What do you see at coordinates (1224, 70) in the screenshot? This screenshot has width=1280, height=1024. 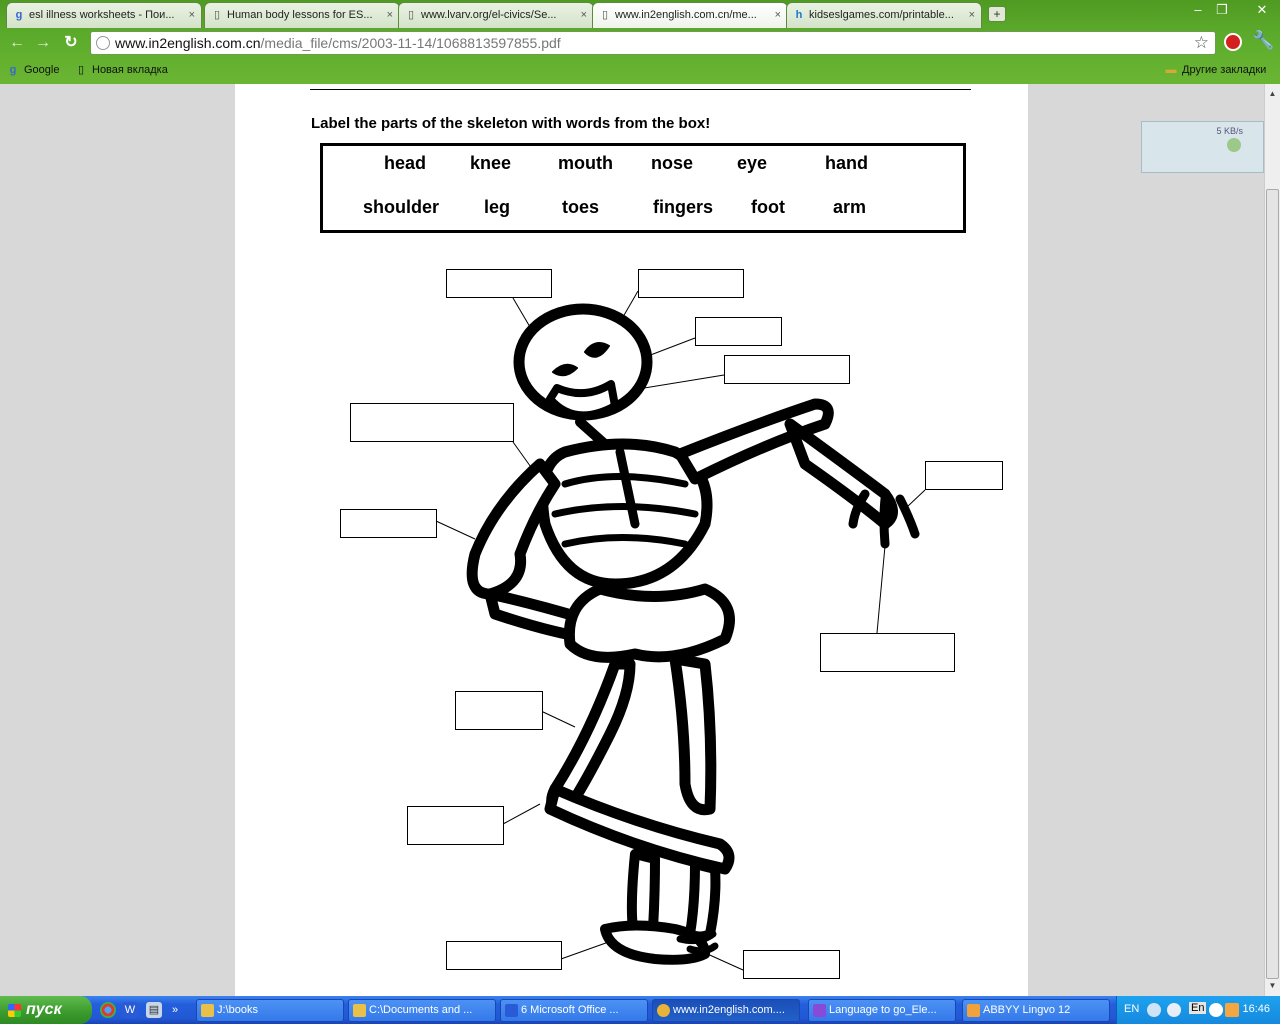 I see `other-bookmarks-label: Другие закладки` at bounding box center [1224, 70].